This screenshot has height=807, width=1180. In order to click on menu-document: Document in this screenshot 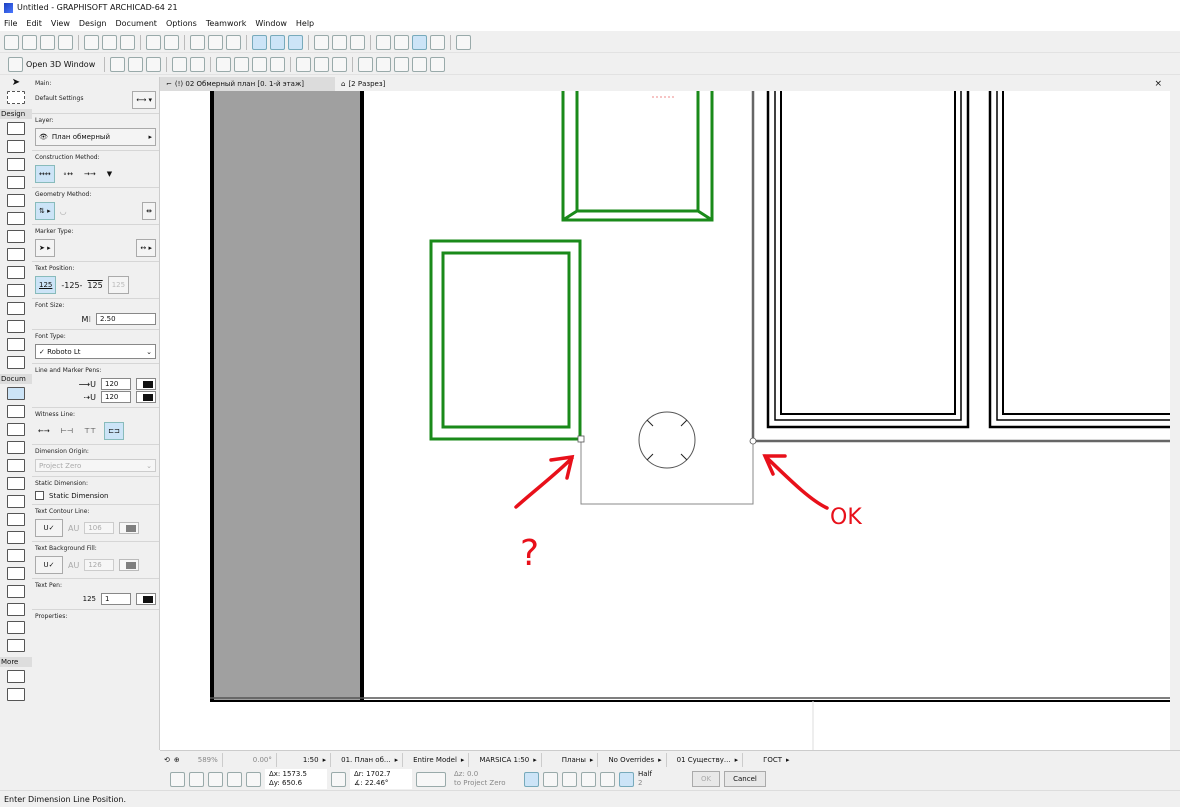, I will do `click(136, 23)`.